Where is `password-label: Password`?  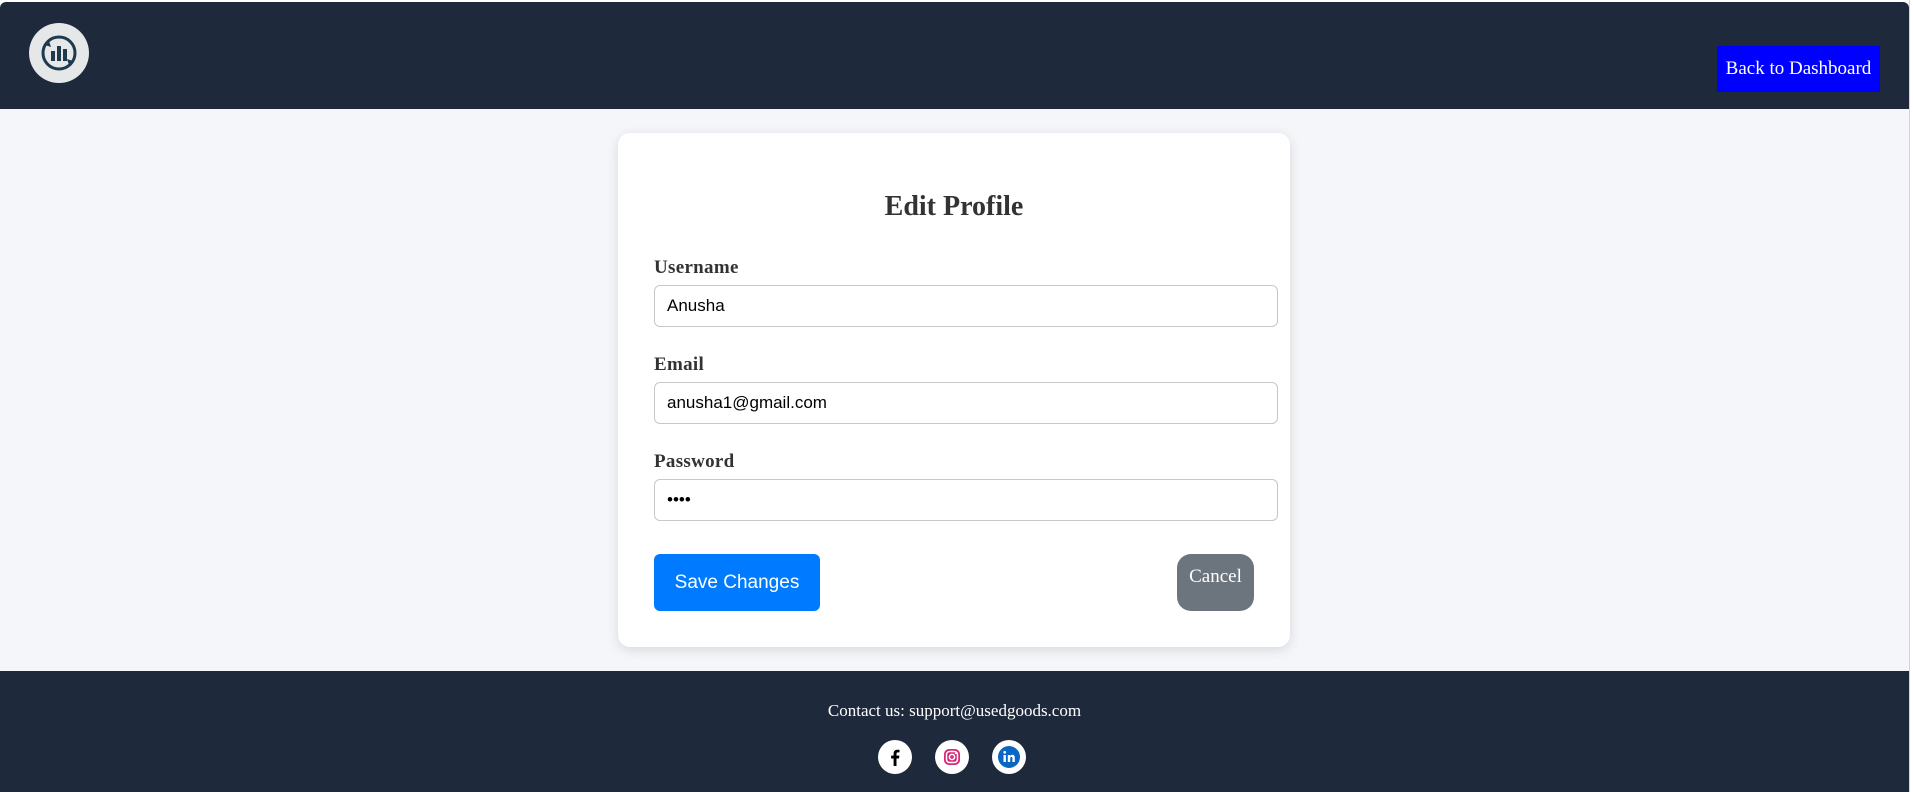 password-label: Password is located at coordinates (694, 461).